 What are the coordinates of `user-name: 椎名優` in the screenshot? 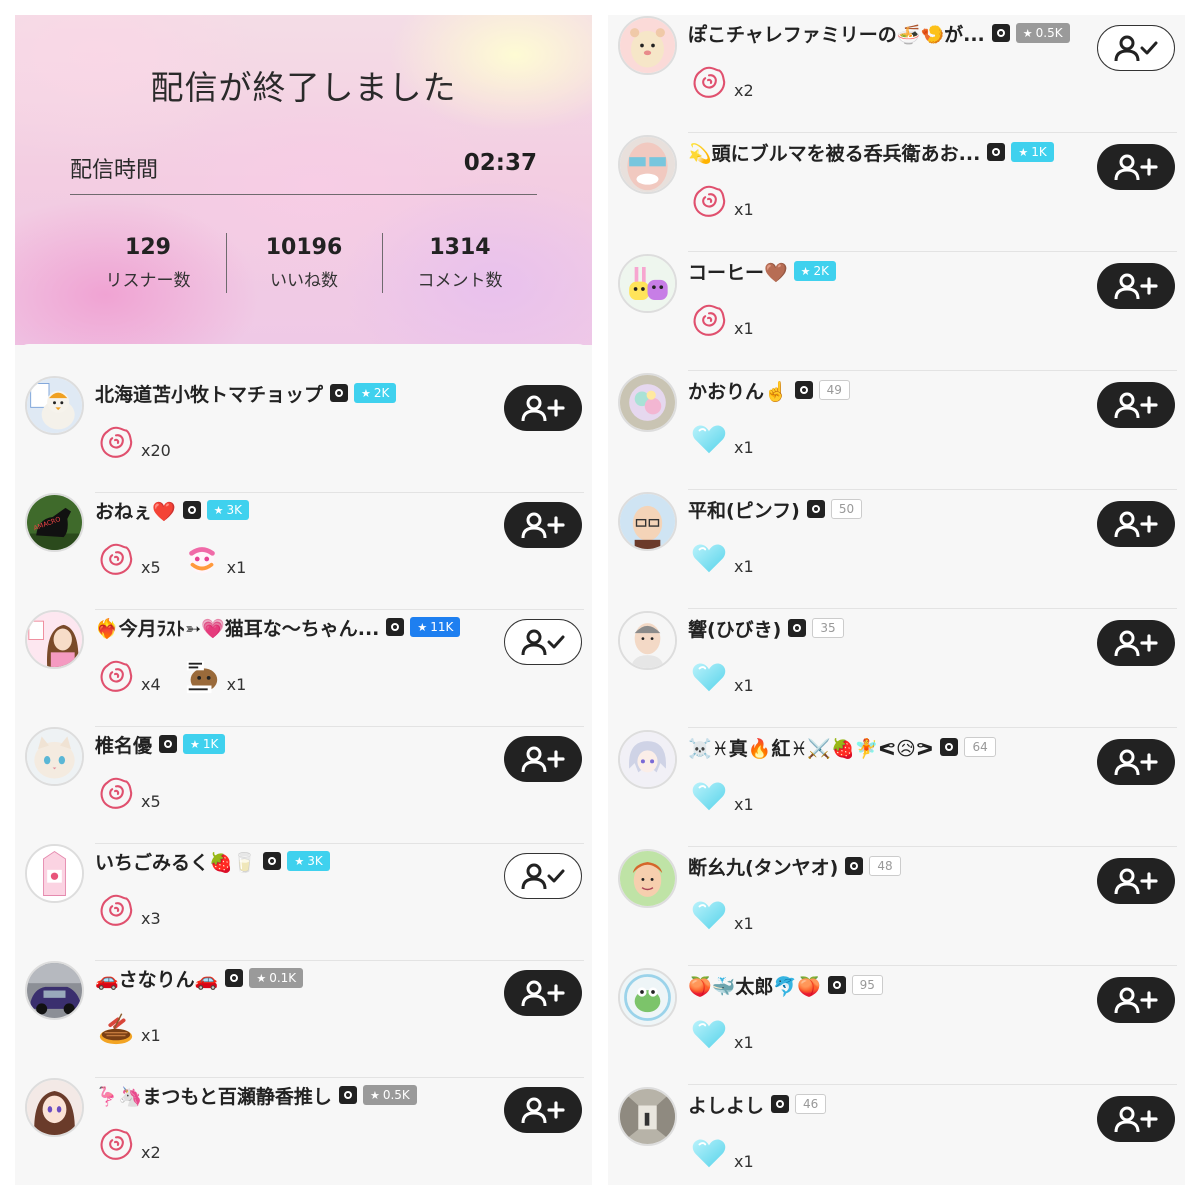 It's located at (123, 744).